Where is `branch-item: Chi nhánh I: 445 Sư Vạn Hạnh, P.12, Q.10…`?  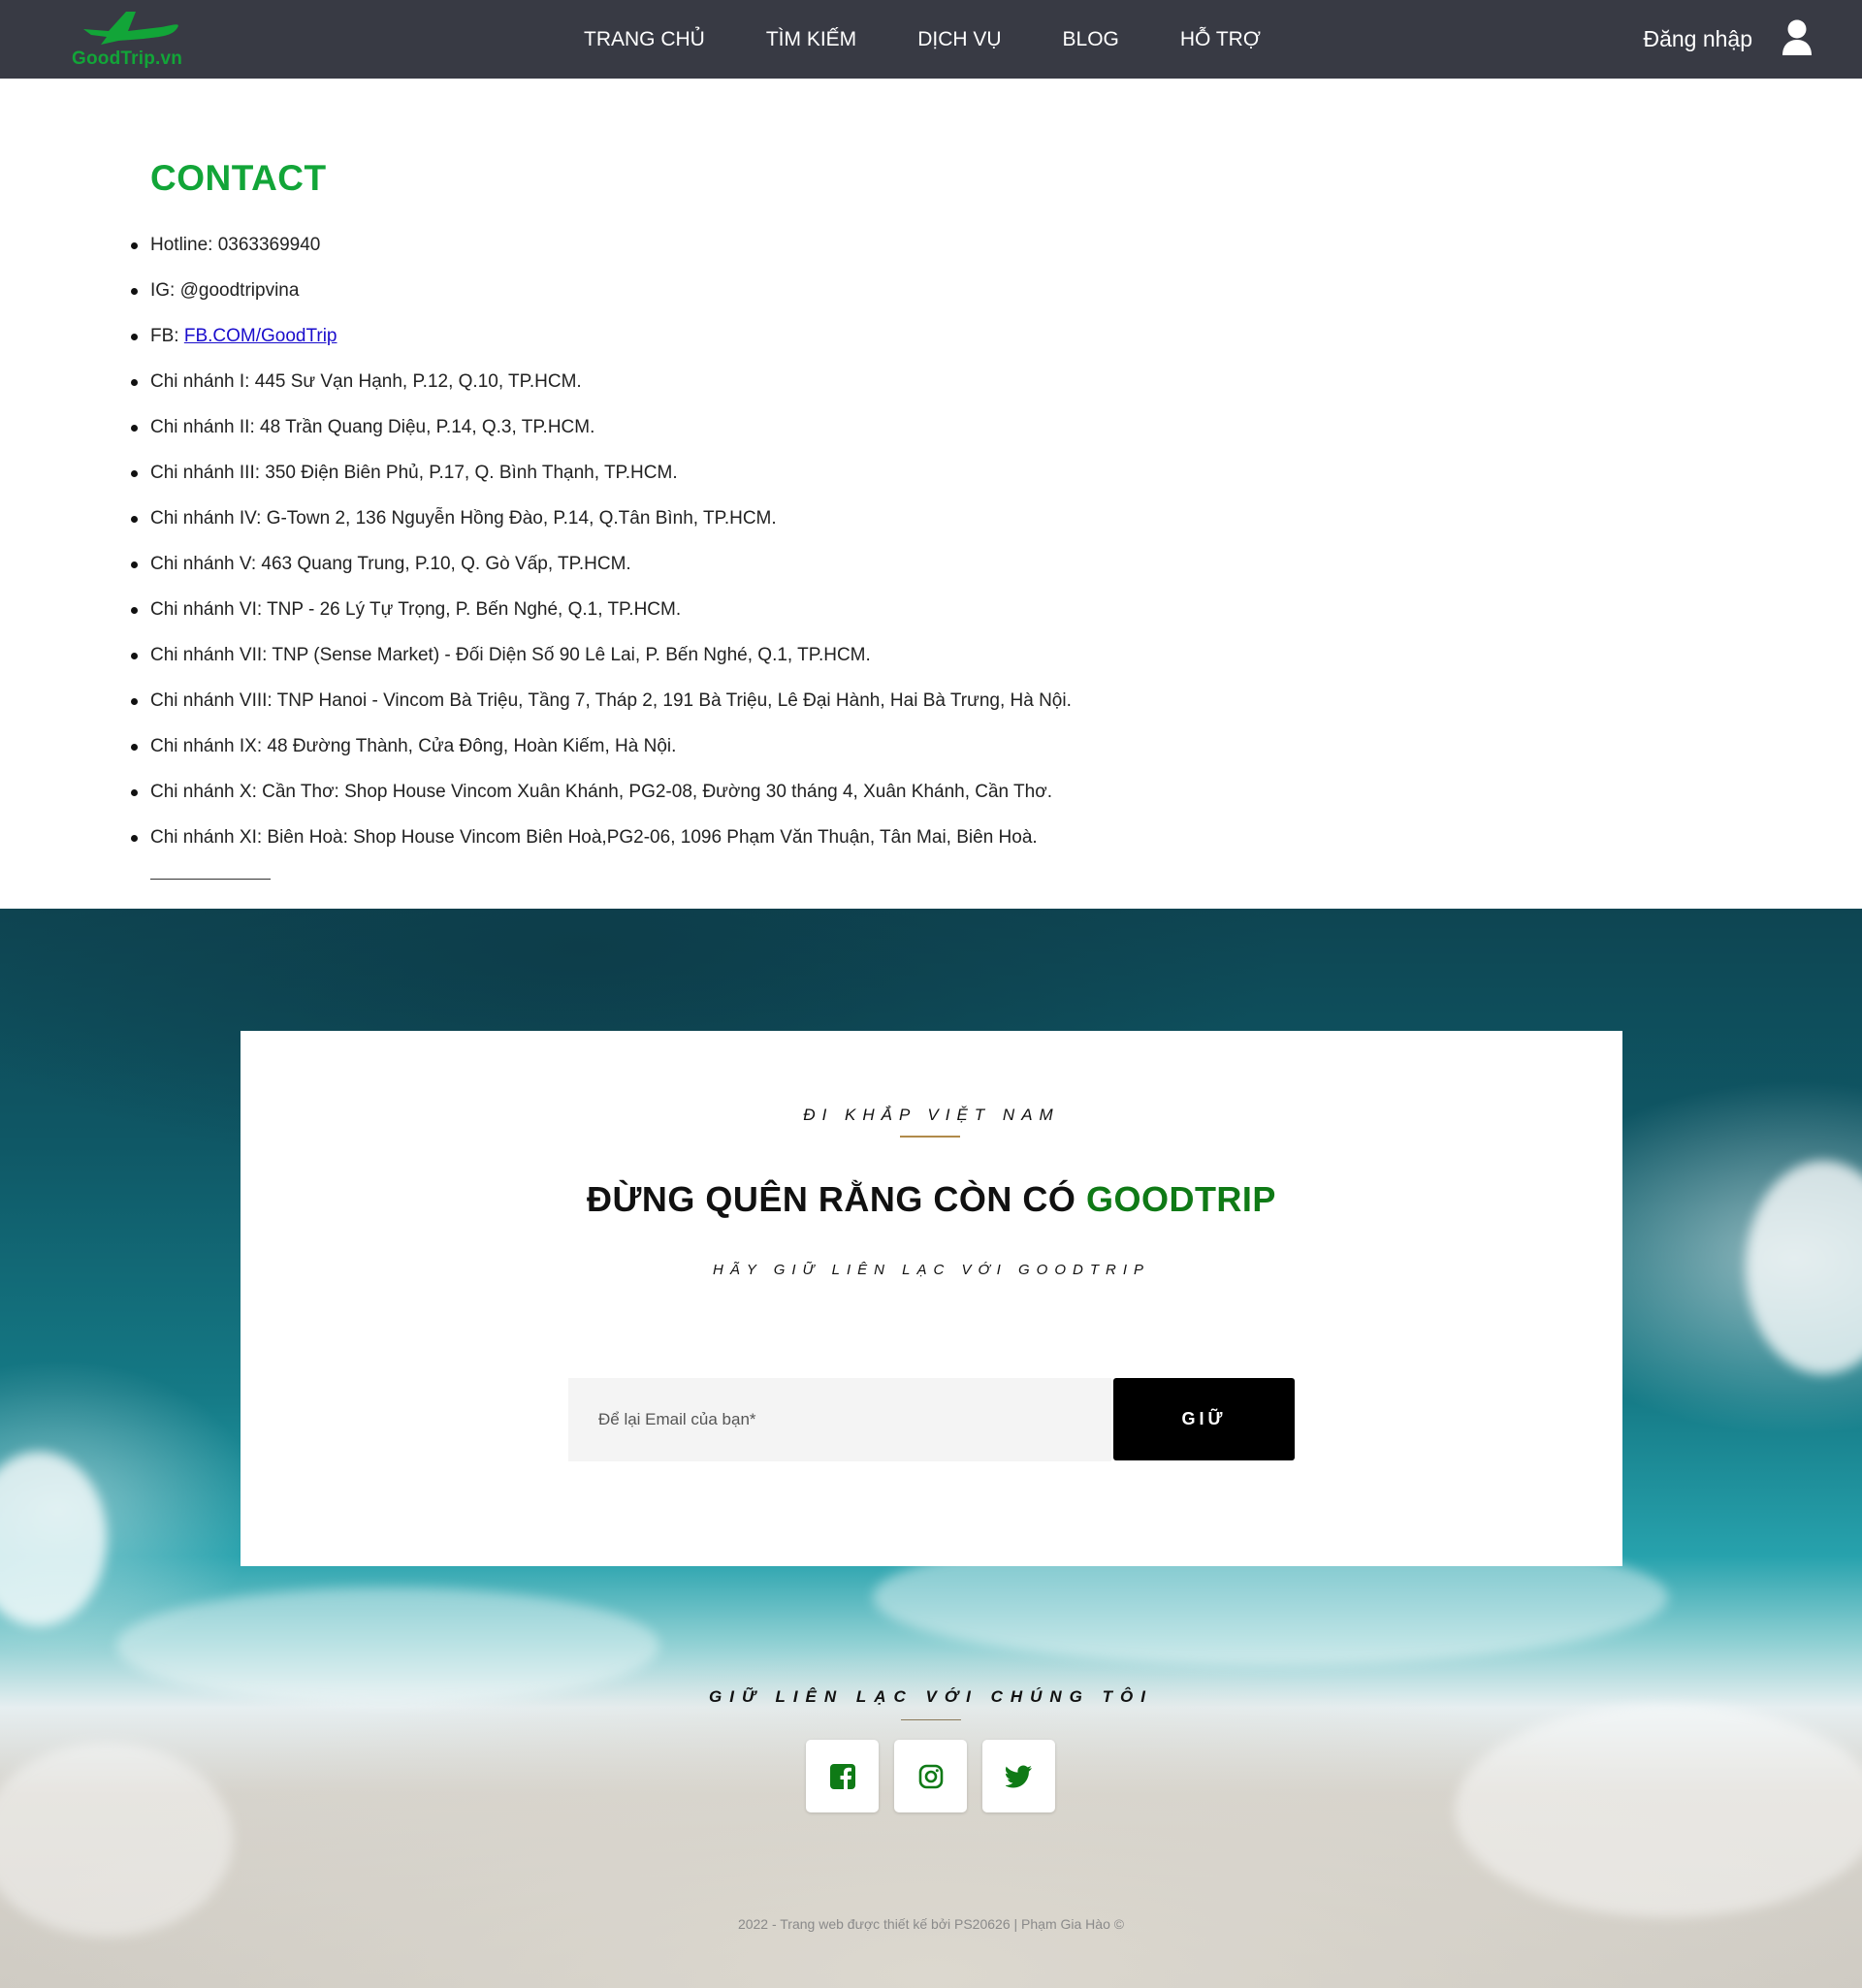 branch-item: Chi nhánh I: 445 Sư Vạn Hạnh, P.12, Q.10… is located at coordinates (601, 387).